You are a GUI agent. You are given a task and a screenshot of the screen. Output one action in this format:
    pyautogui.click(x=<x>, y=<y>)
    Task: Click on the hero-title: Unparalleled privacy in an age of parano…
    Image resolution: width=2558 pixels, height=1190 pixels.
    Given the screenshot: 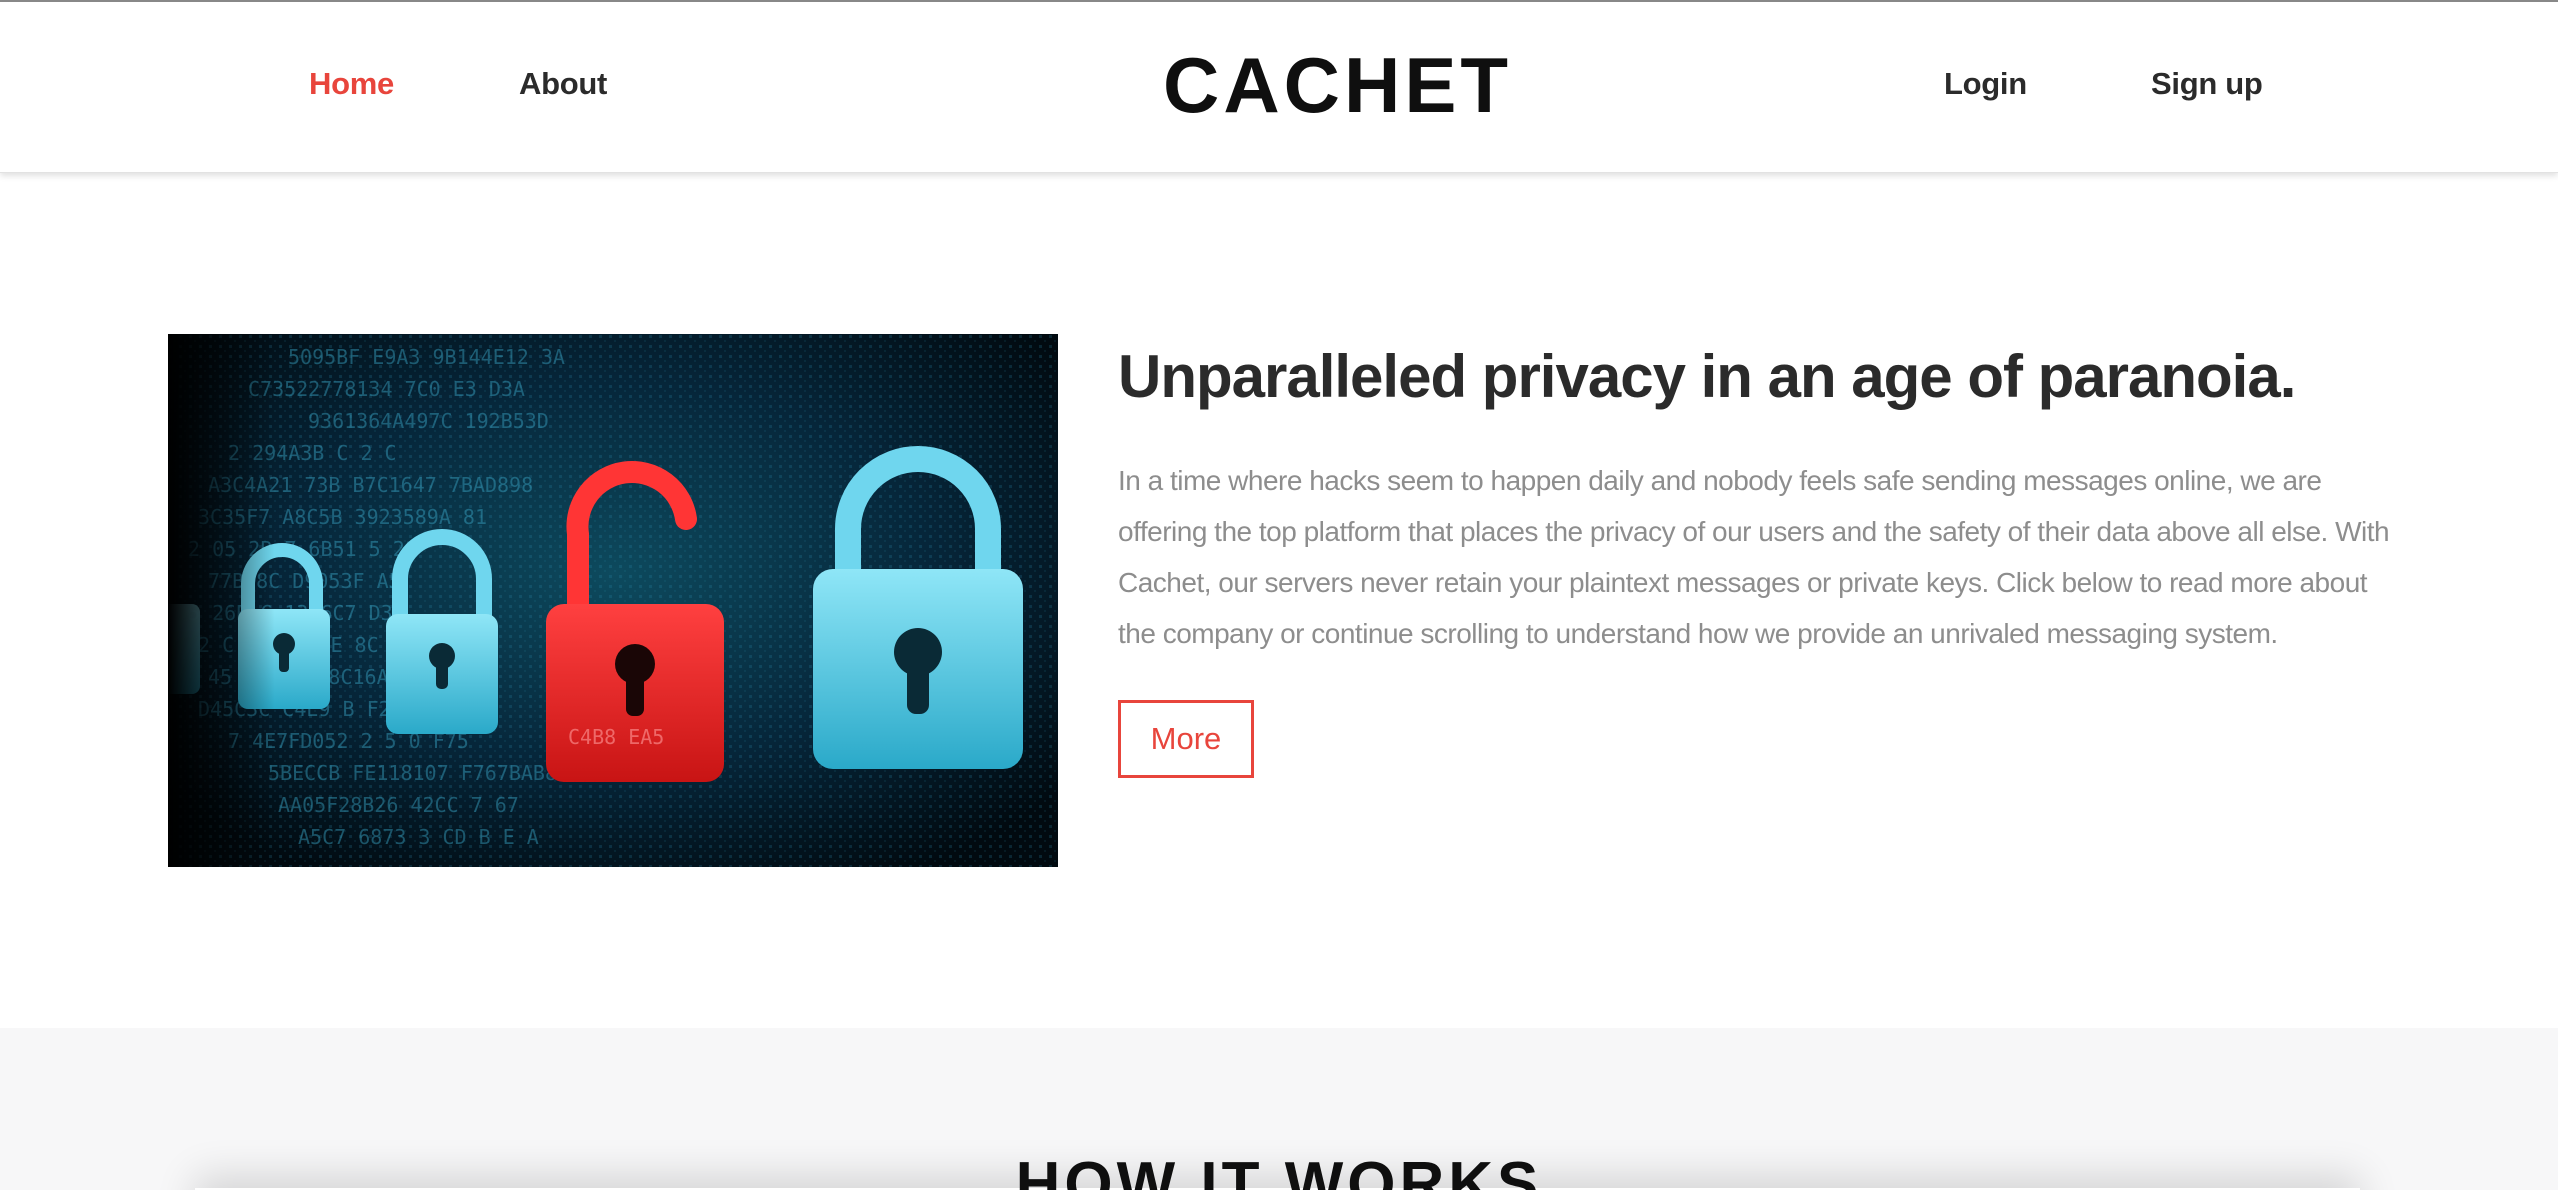 What is the action you would take?
    pyautogui.click(x=1707, y=376)
    